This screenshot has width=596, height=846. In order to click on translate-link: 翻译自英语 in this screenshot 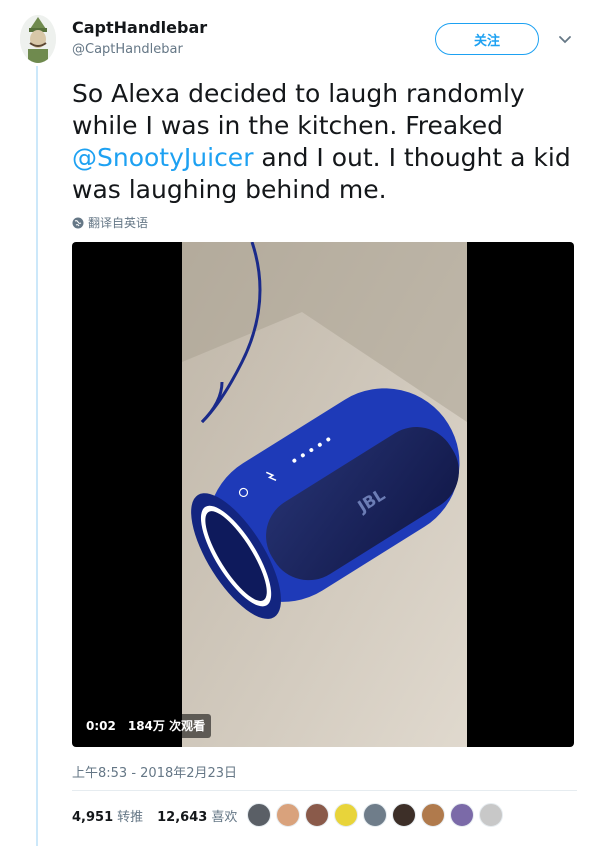, I will do `click(110, 222)`.